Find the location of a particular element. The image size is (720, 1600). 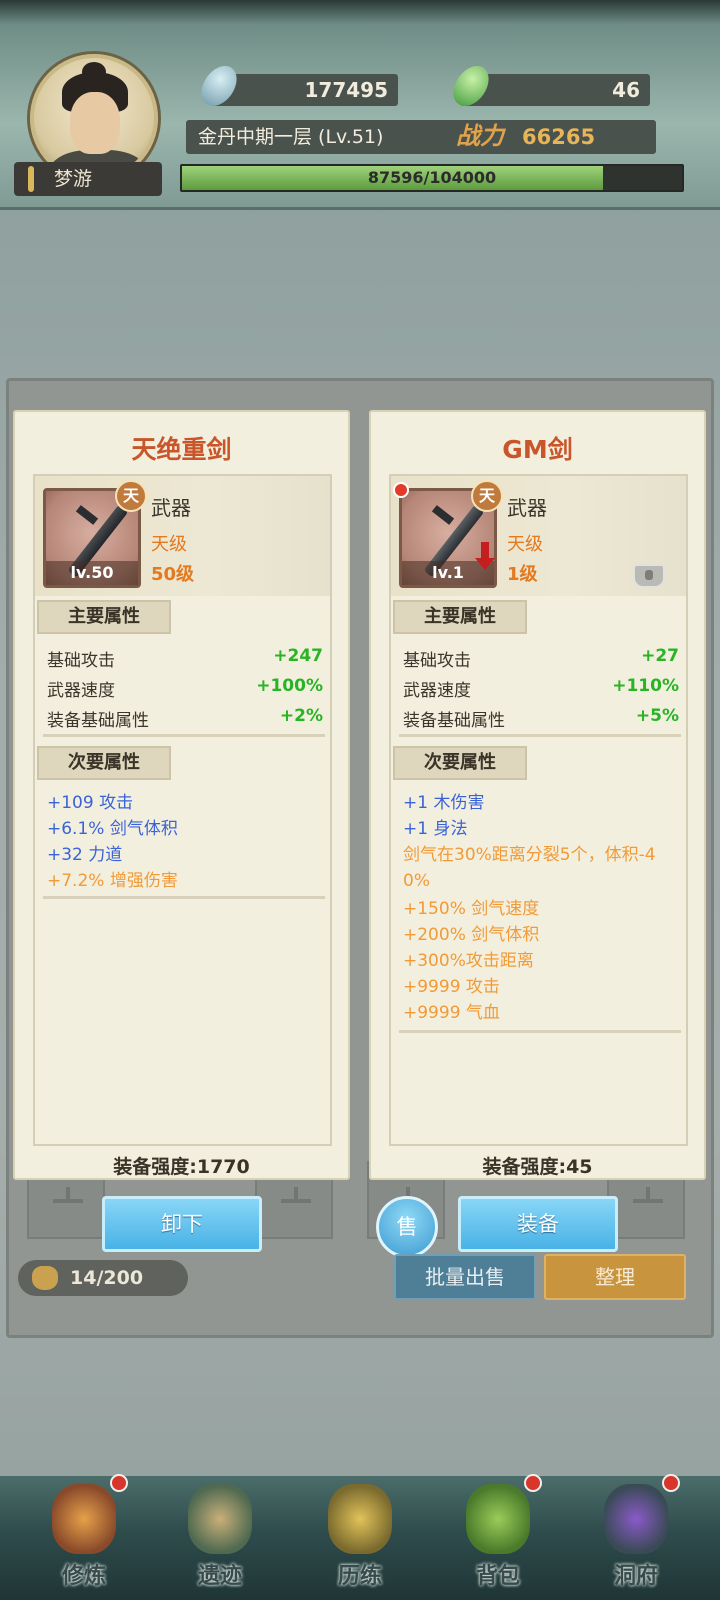

sub-stat: 0% is located at coordinates (416, 881).